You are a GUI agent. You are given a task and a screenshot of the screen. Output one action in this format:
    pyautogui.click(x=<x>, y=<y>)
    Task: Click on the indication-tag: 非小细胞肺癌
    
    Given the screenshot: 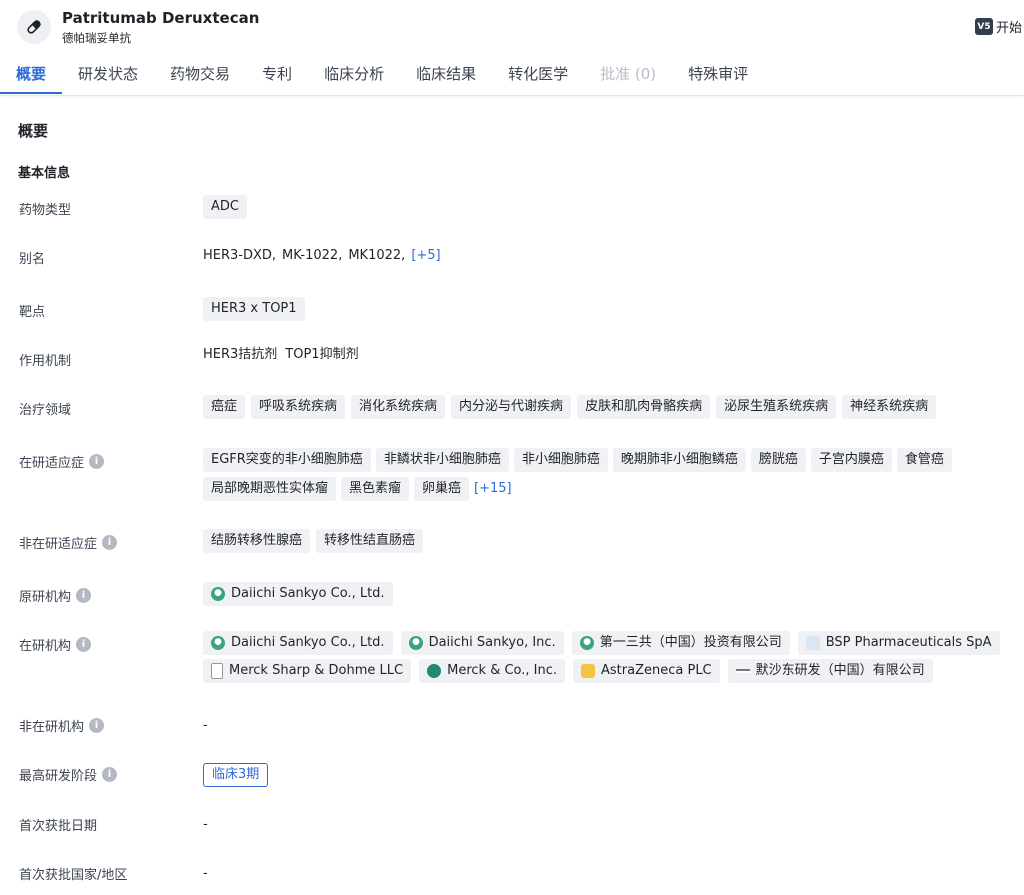 What is the action you would take?
    pyautogui.click(x=560, y=460)
    